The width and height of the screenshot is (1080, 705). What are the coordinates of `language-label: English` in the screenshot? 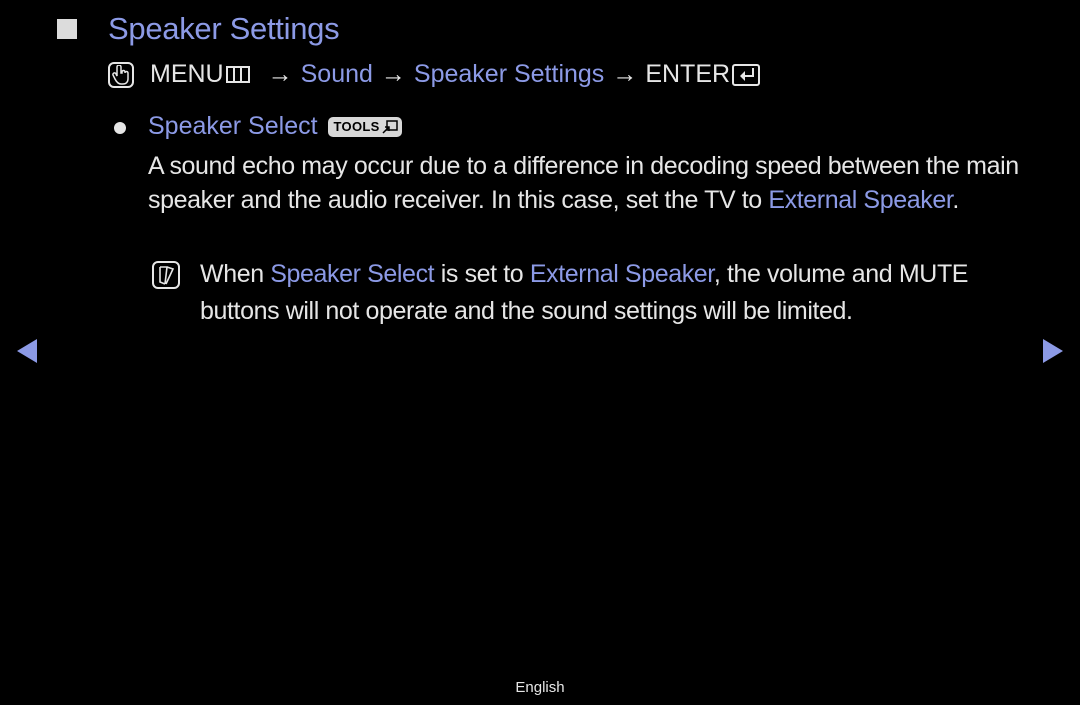 It's located at (540, 687).